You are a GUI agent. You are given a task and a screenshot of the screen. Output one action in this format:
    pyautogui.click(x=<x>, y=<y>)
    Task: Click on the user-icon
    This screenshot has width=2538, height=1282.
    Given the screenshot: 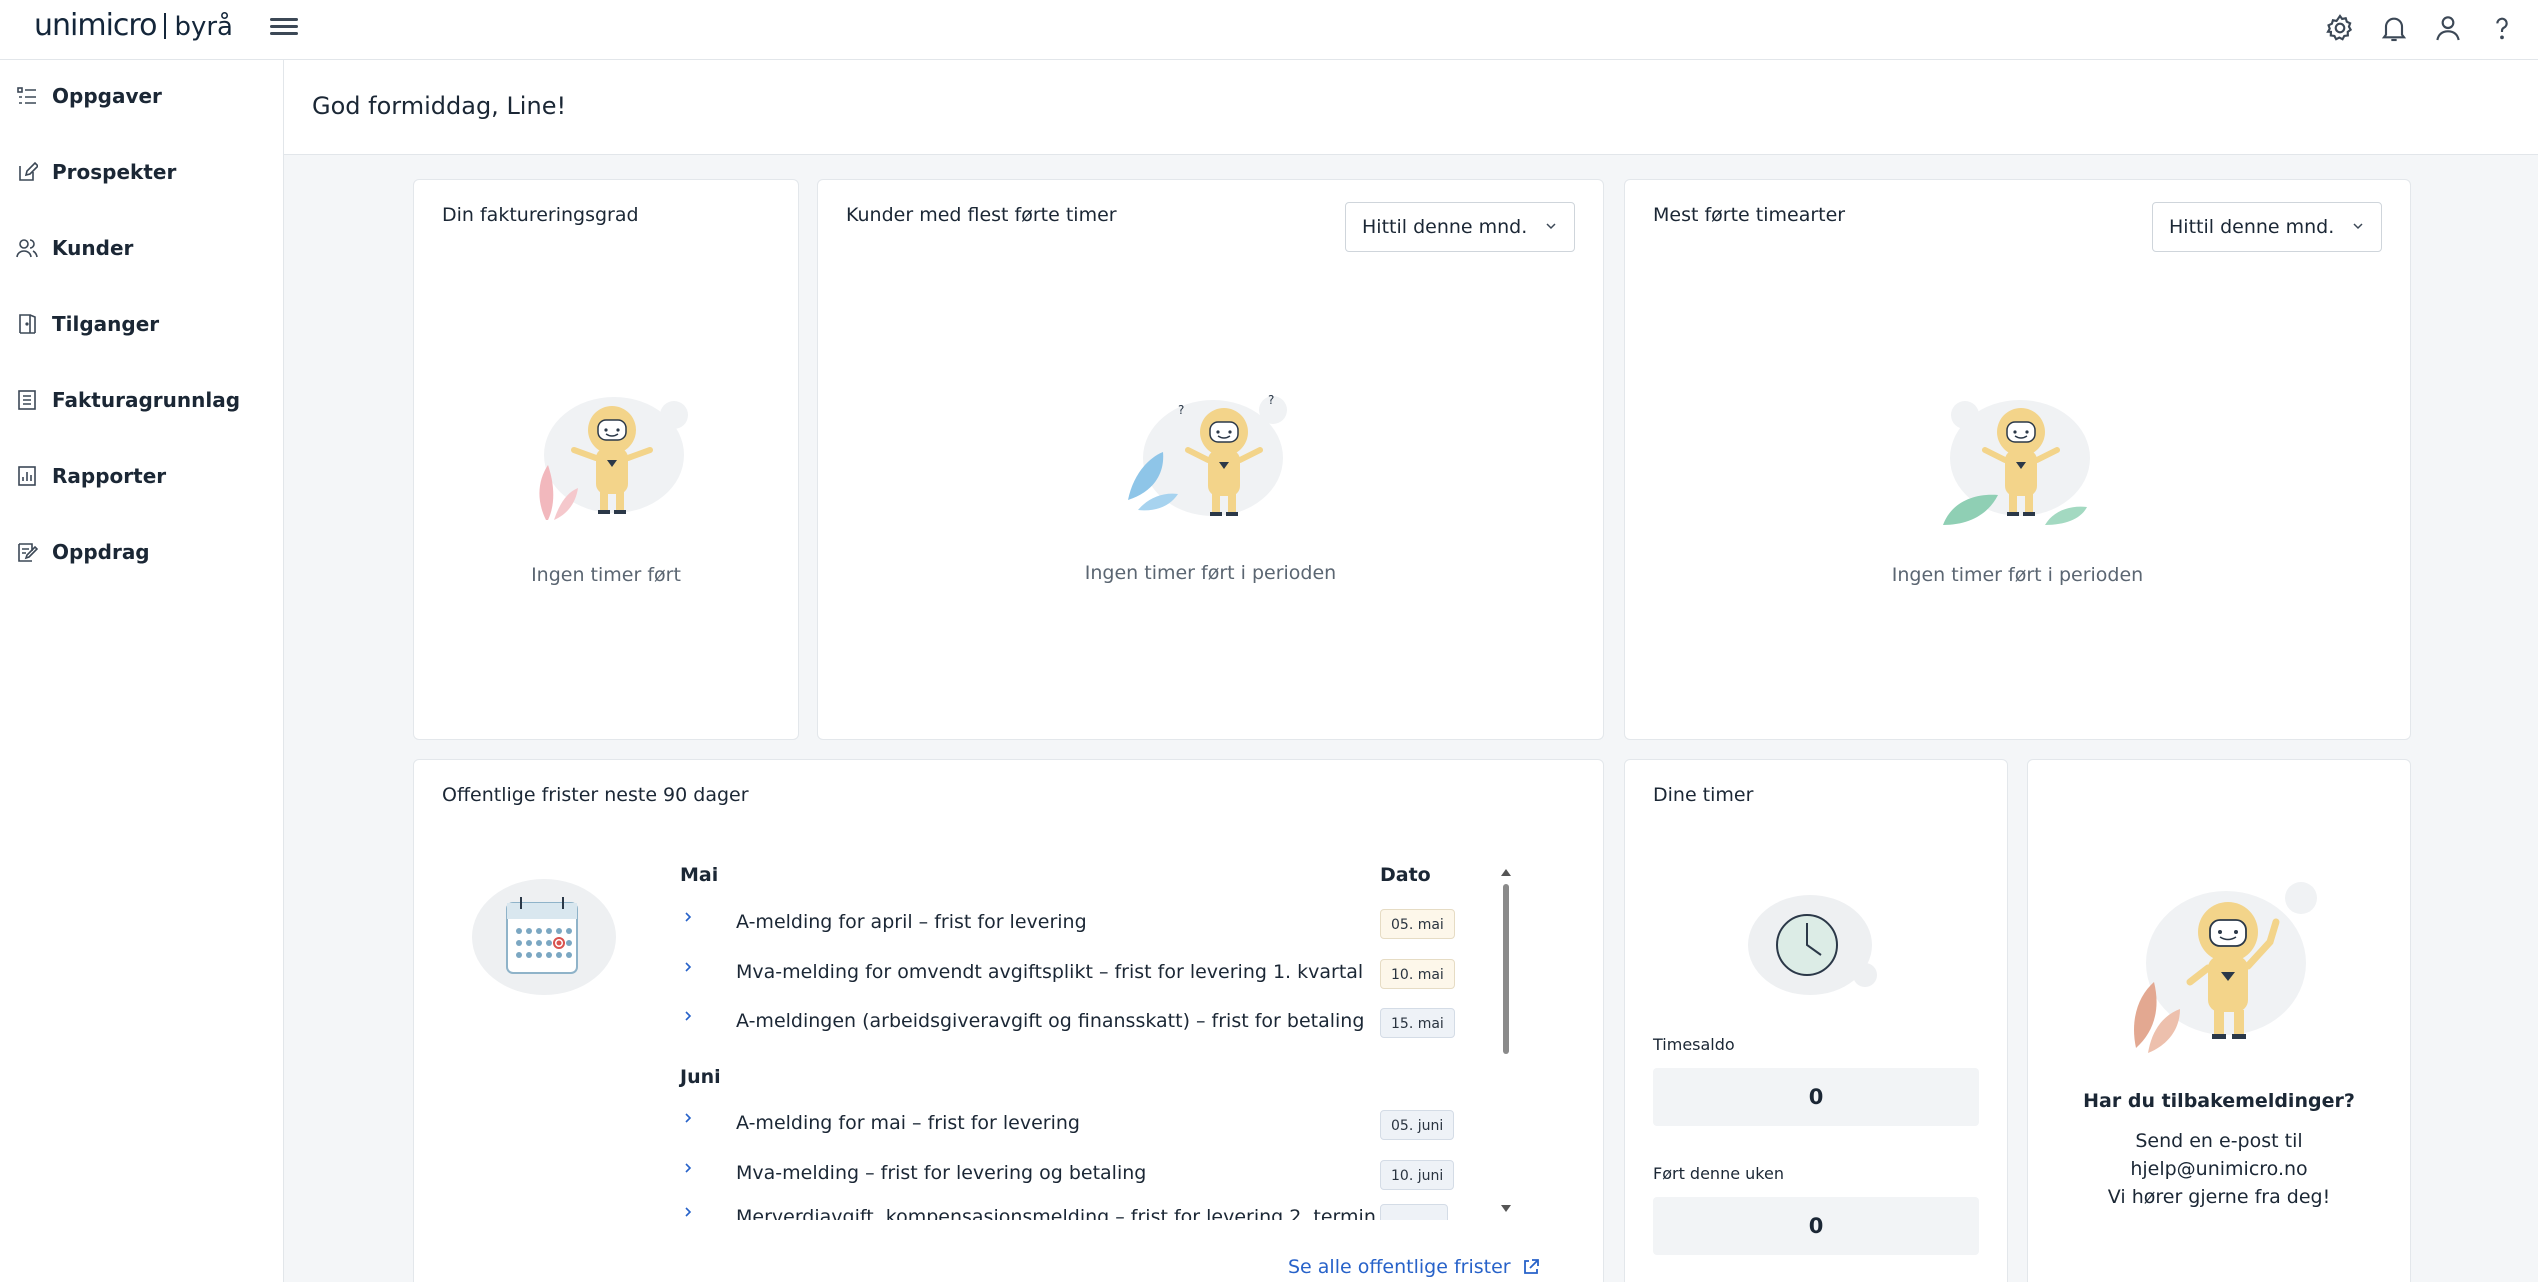 What is the action you would take?
    pyautogui.click(x=2448, y=28)
    